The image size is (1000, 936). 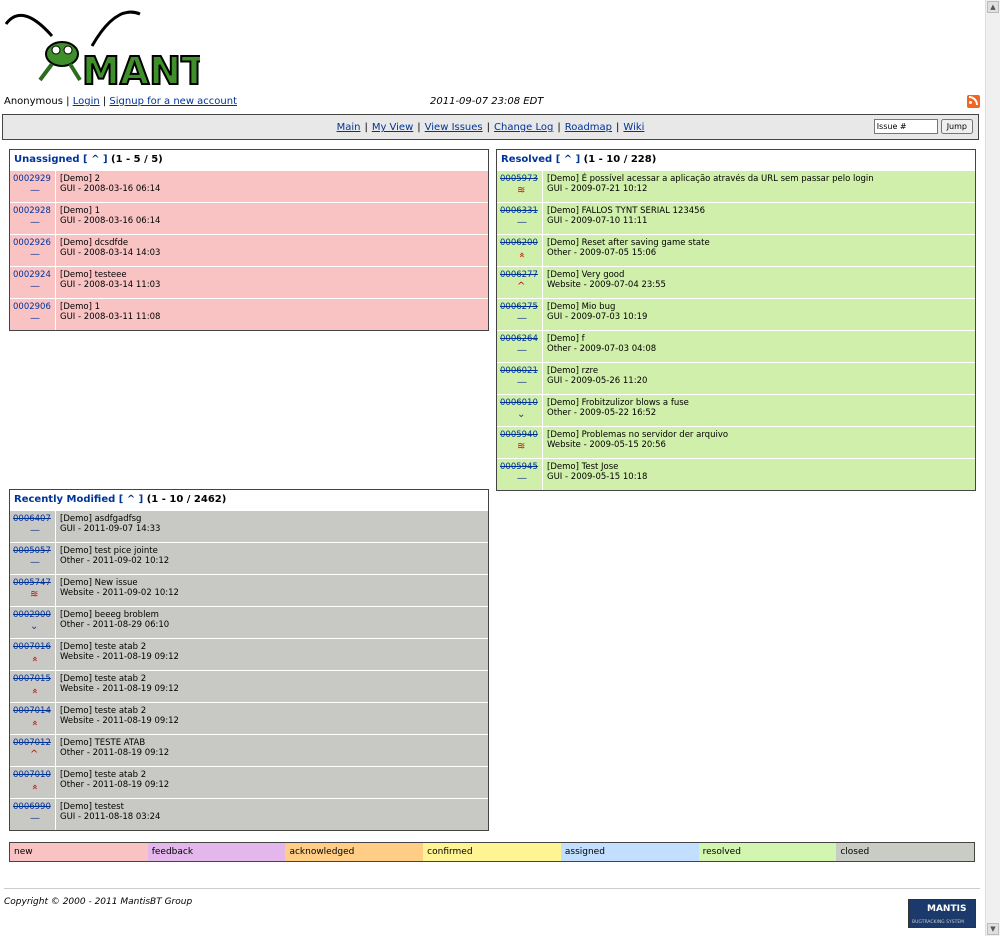 What do you see at coordinates (32, 647) in the screenshot?
I see `issue-id-link: 0007016` at bounding box center [32, 647].